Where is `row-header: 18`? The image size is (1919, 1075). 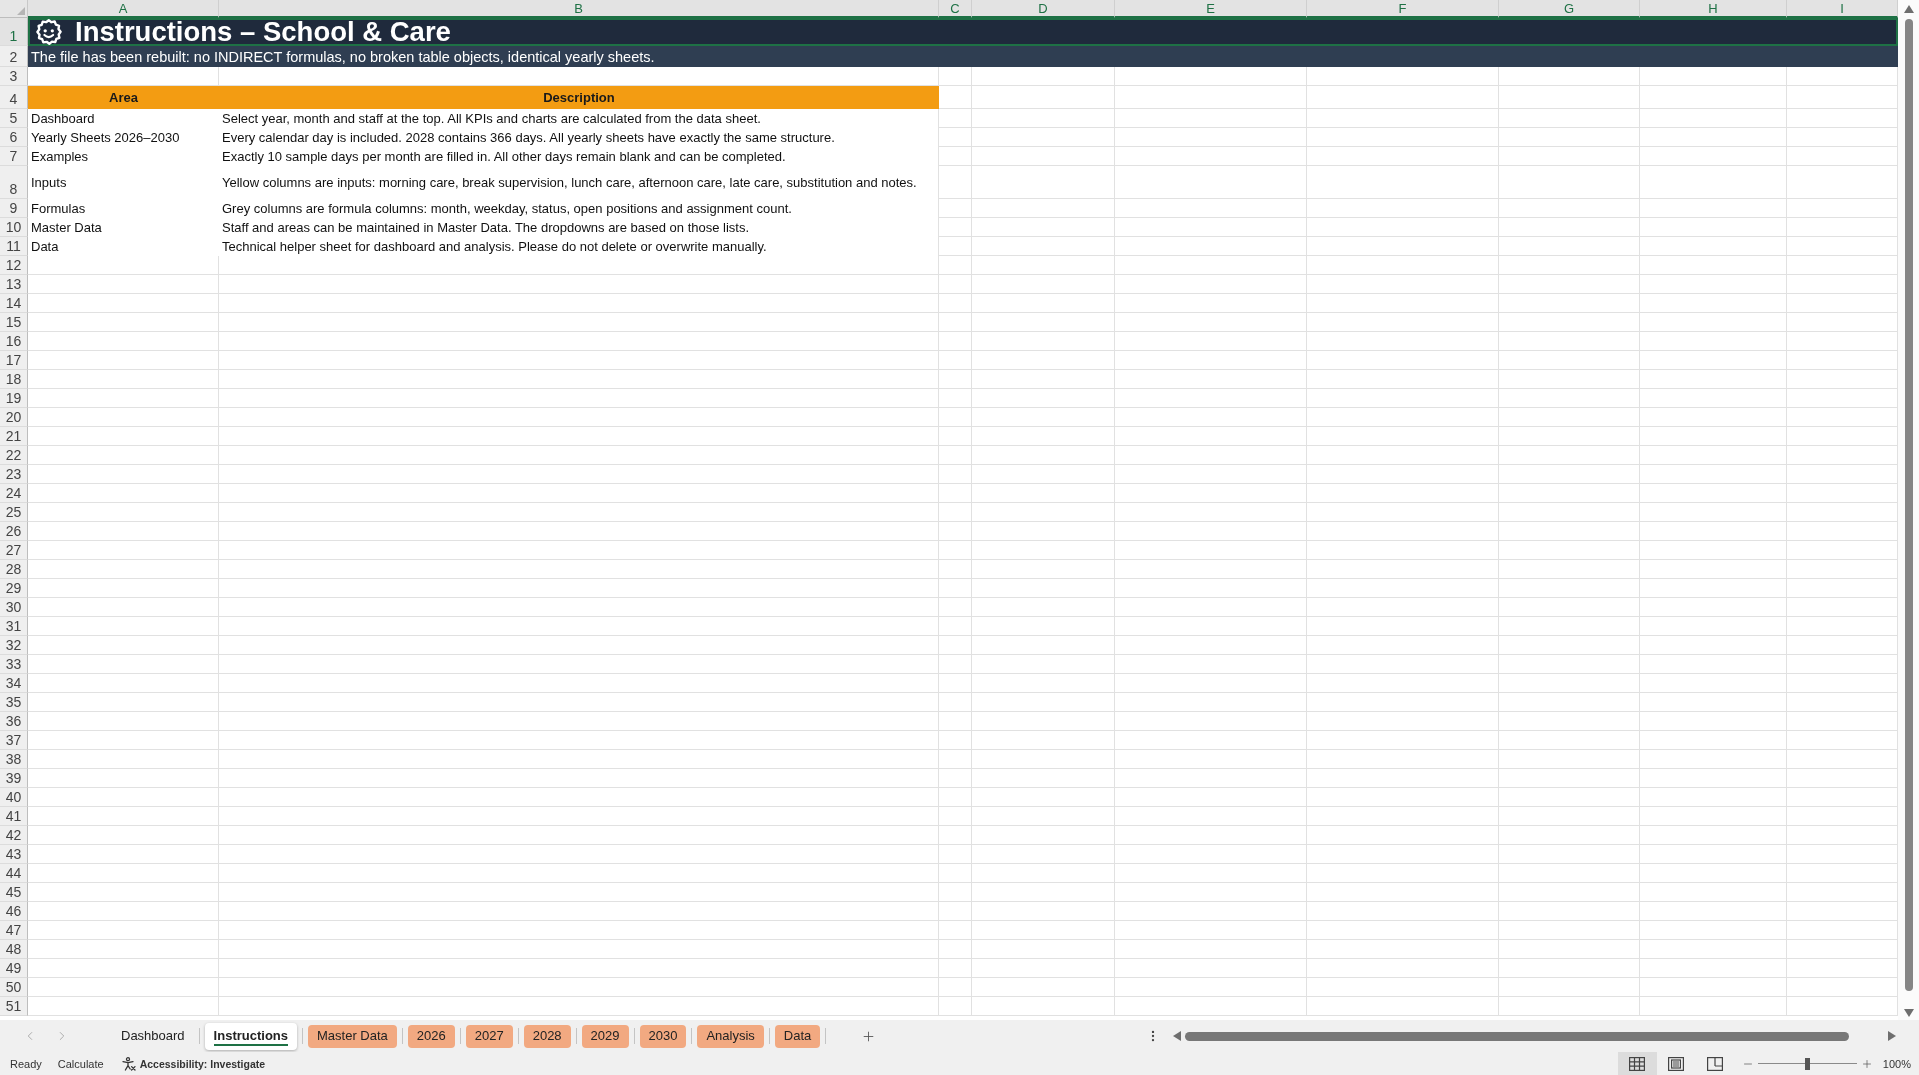
row-header: 18 is located at coordinates (14, 379).